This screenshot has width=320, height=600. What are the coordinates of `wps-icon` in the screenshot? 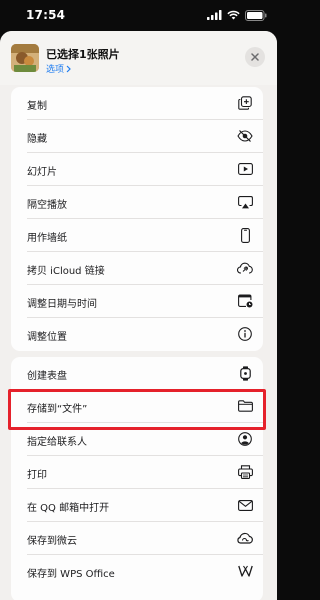 It's located at (245, 571).